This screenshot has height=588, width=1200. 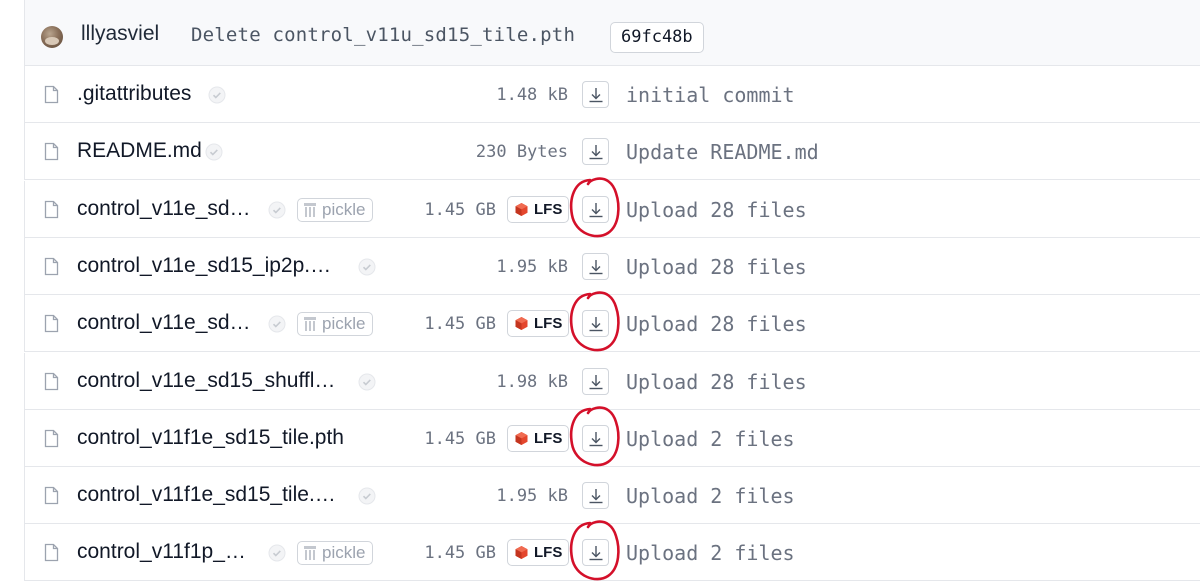 I want to click on file-name-link: control_v11f1e_sd15_tile.pth, so click(x=210, y=438).